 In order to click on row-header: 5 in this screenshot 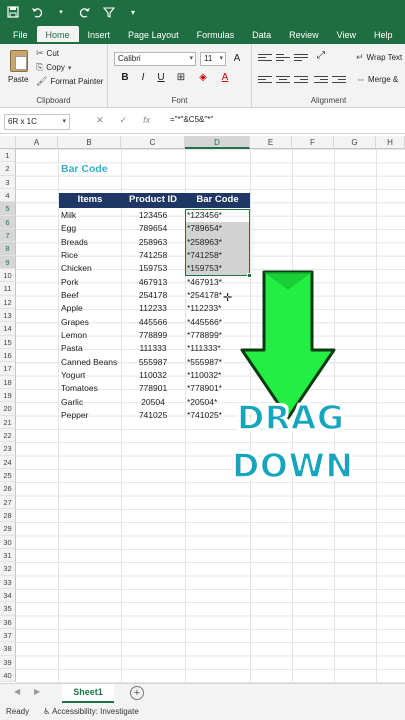, I will do `click(8, 209)`.